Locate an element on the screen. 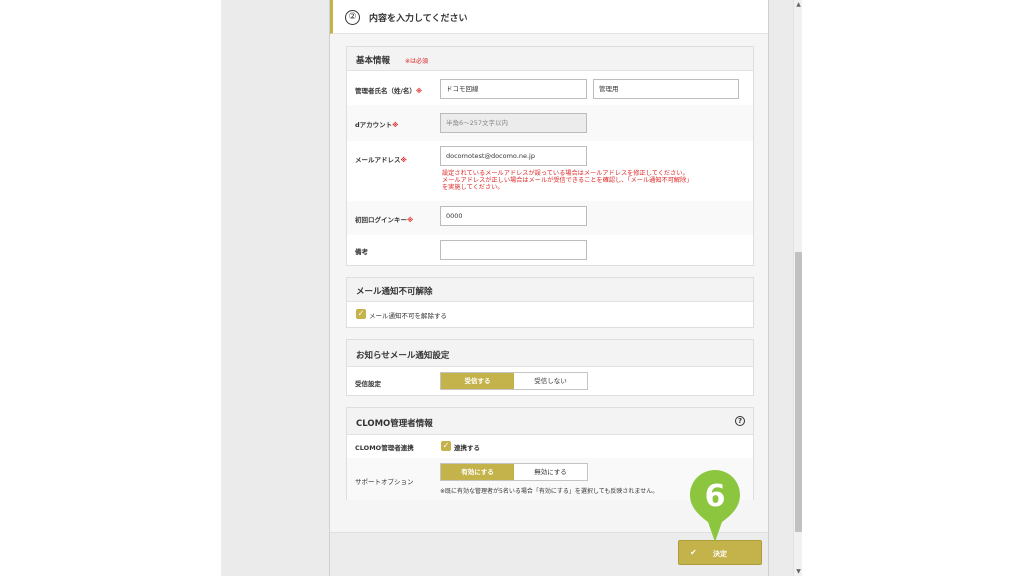  name-row: 管理者氏名（姓/名）※ ドコモ回線 管理用 is located at coordinates (550, 88).